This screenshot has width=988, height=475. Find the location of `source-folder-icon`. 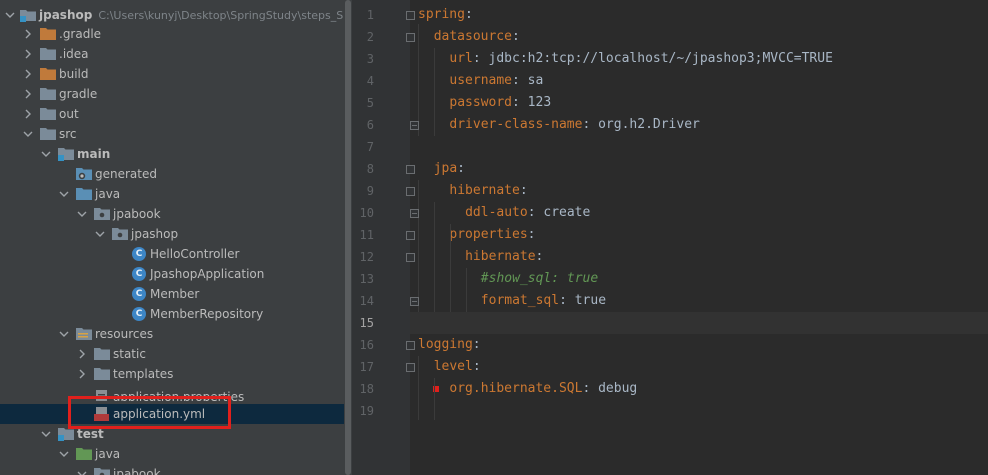

source-folder-icon is located at coordinates (84, 194).